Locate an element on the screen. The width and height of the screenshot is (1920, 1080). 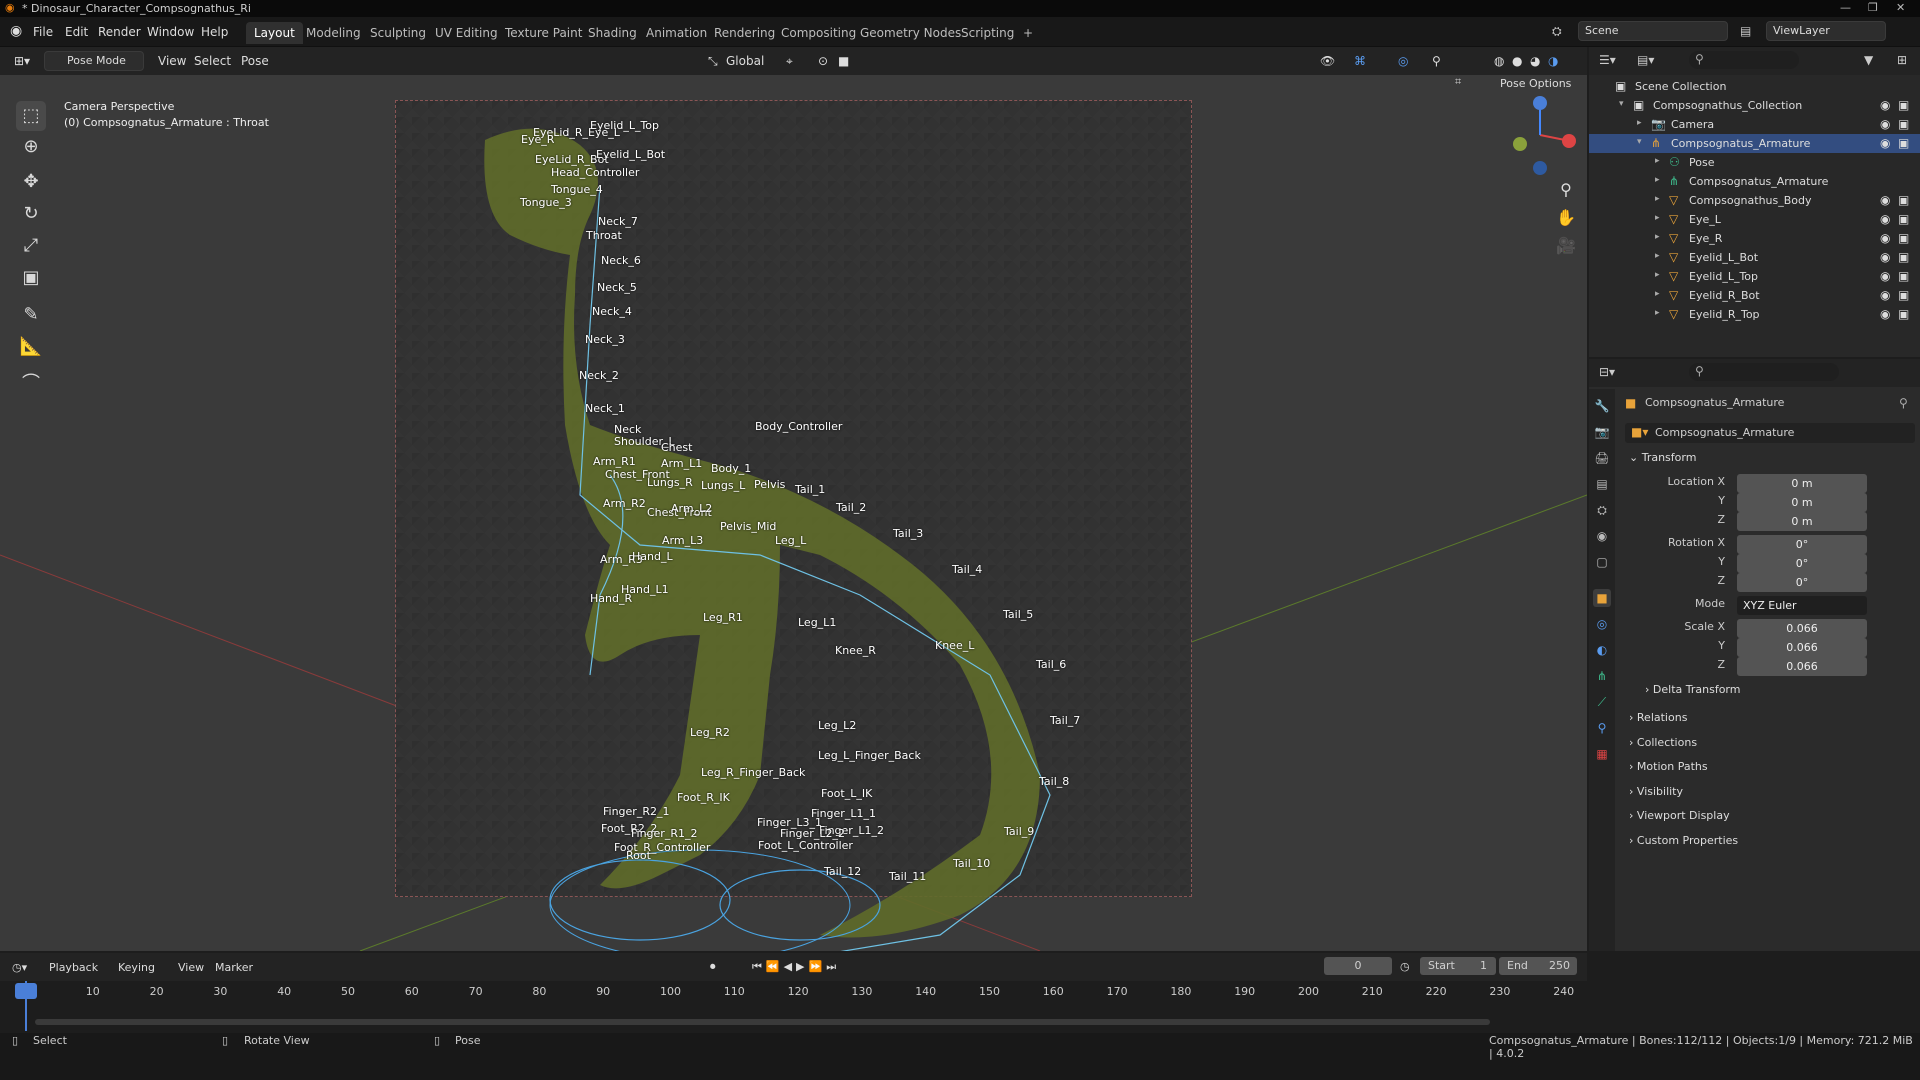
material-shading-icon: ◕ is located at coordinates (1535, 61).